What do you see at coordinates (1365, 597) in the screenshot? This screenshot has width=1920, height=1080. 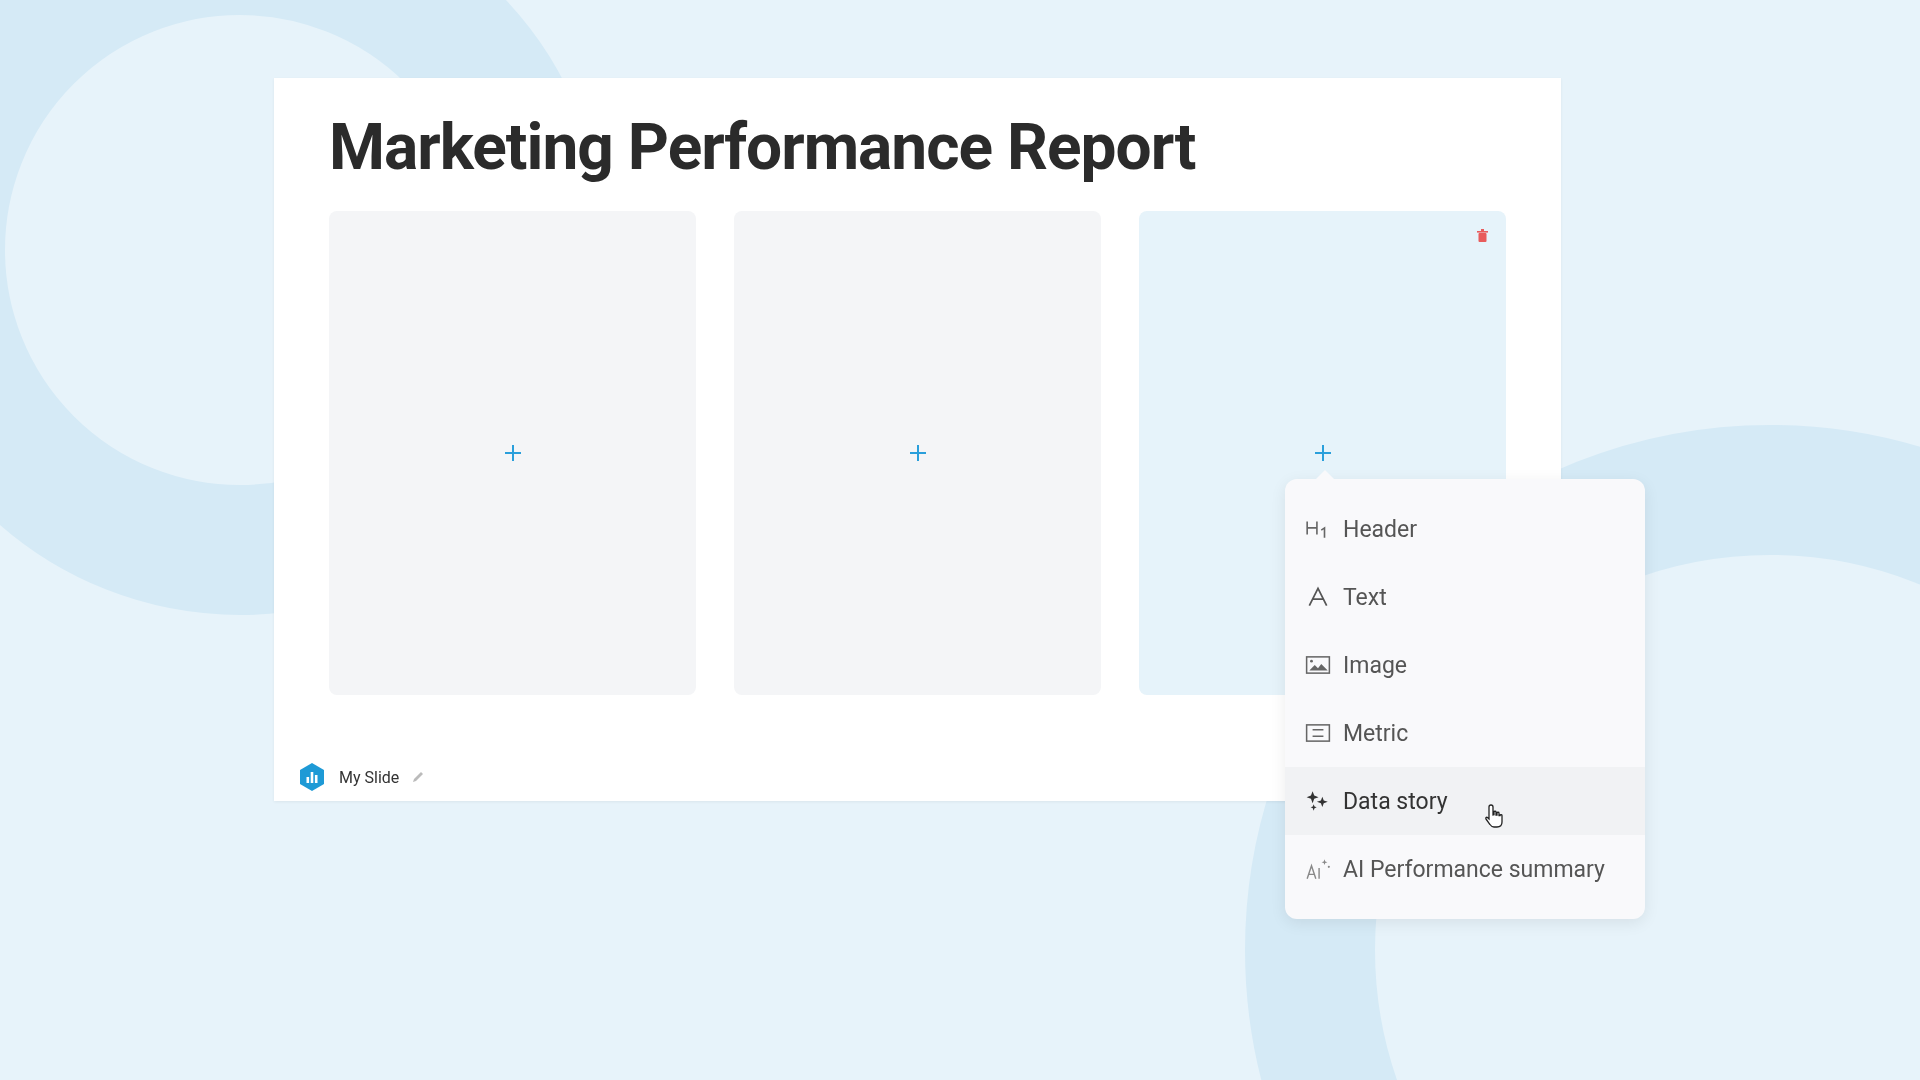 I see `menu-item-label: Text` at bounding box center [1365, 597].